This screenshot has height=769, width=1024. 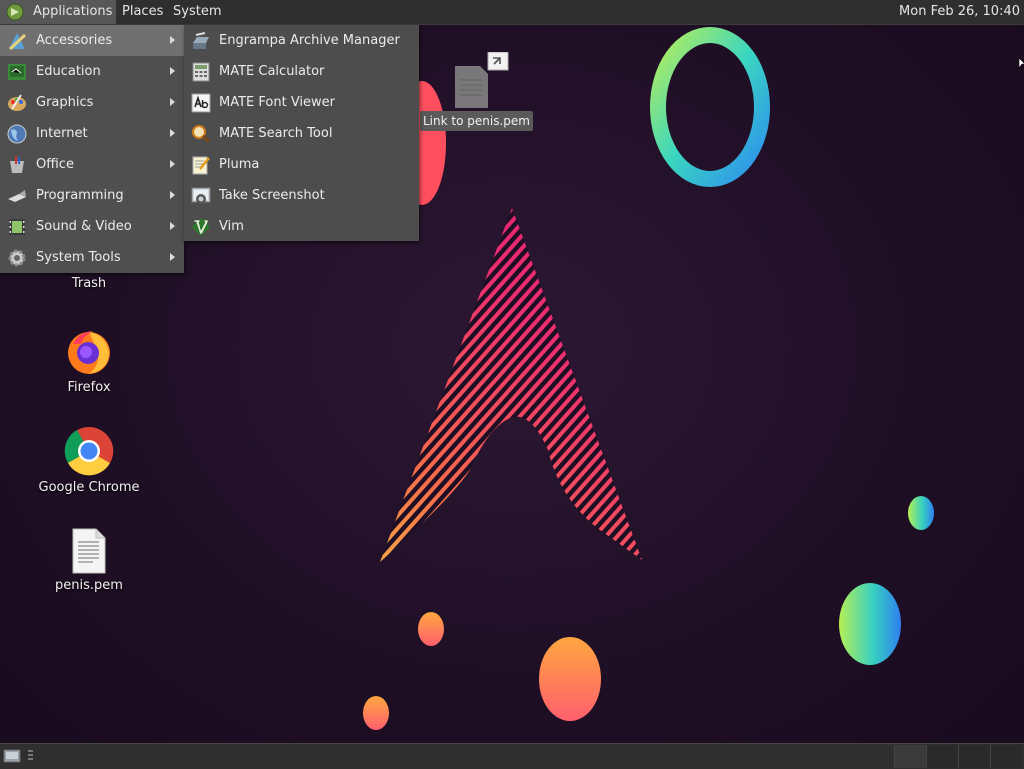 I want to click on archive-manager-icon, so click(x=201, y=40).